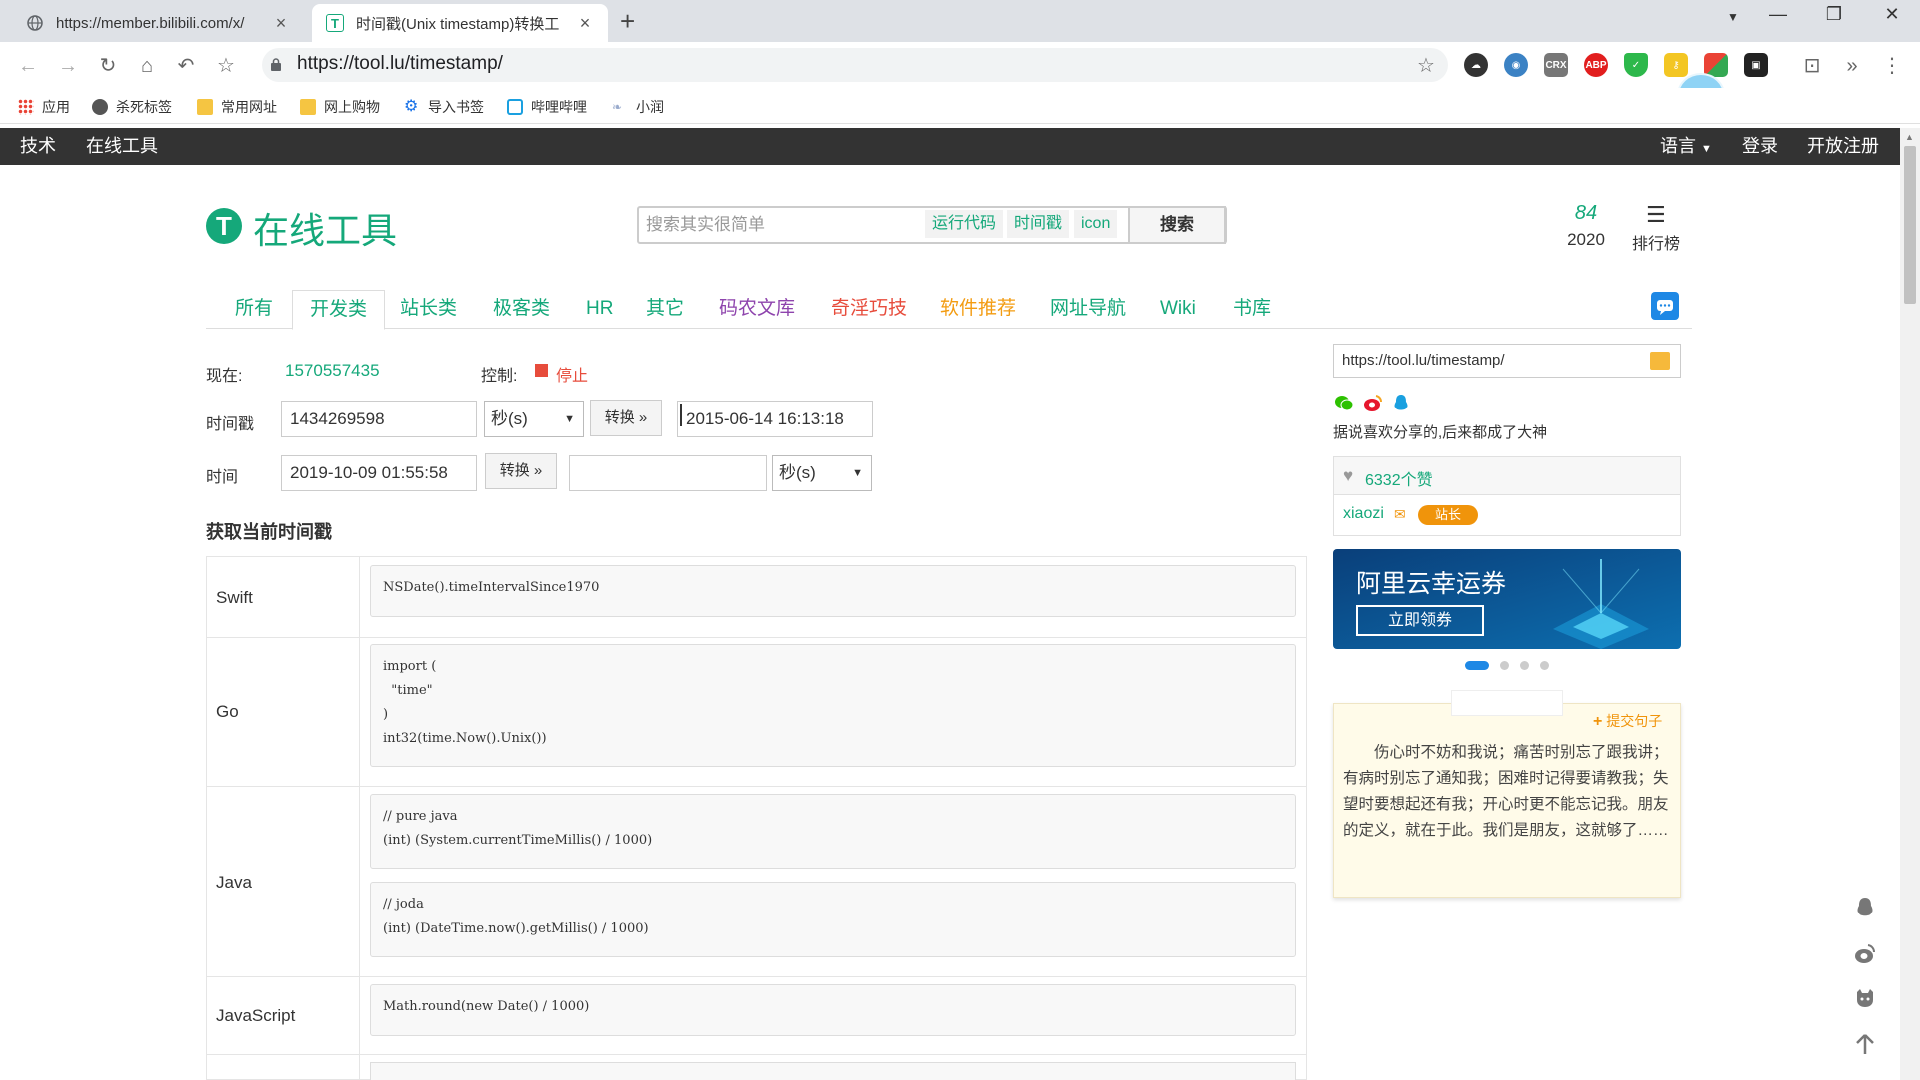 This screenshot has height=1080, width=1920. I want to click on time-unit-select: 秒(s) ▼, so click(822, 473).